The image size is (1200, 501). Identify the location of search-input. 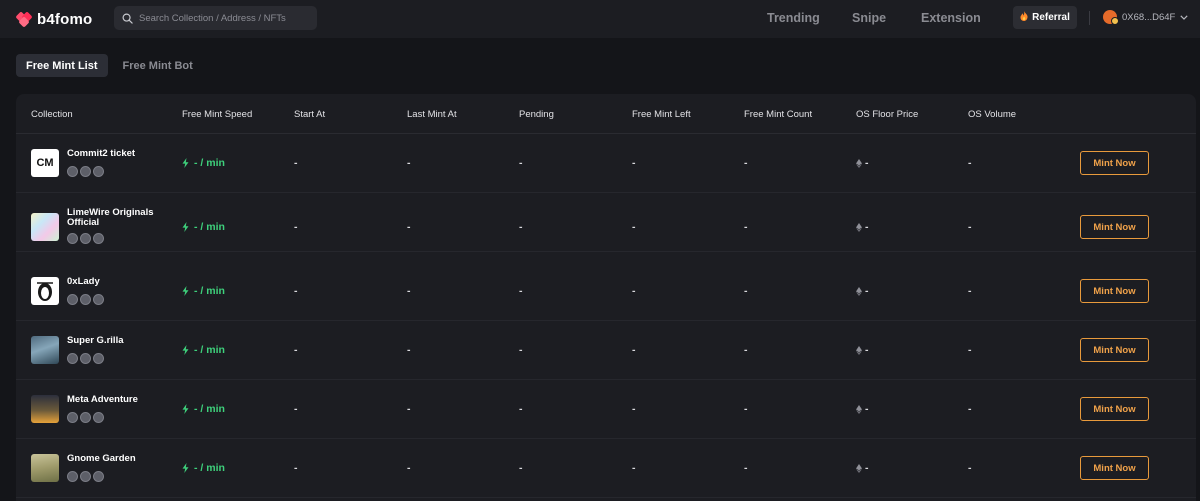
(224, 18).